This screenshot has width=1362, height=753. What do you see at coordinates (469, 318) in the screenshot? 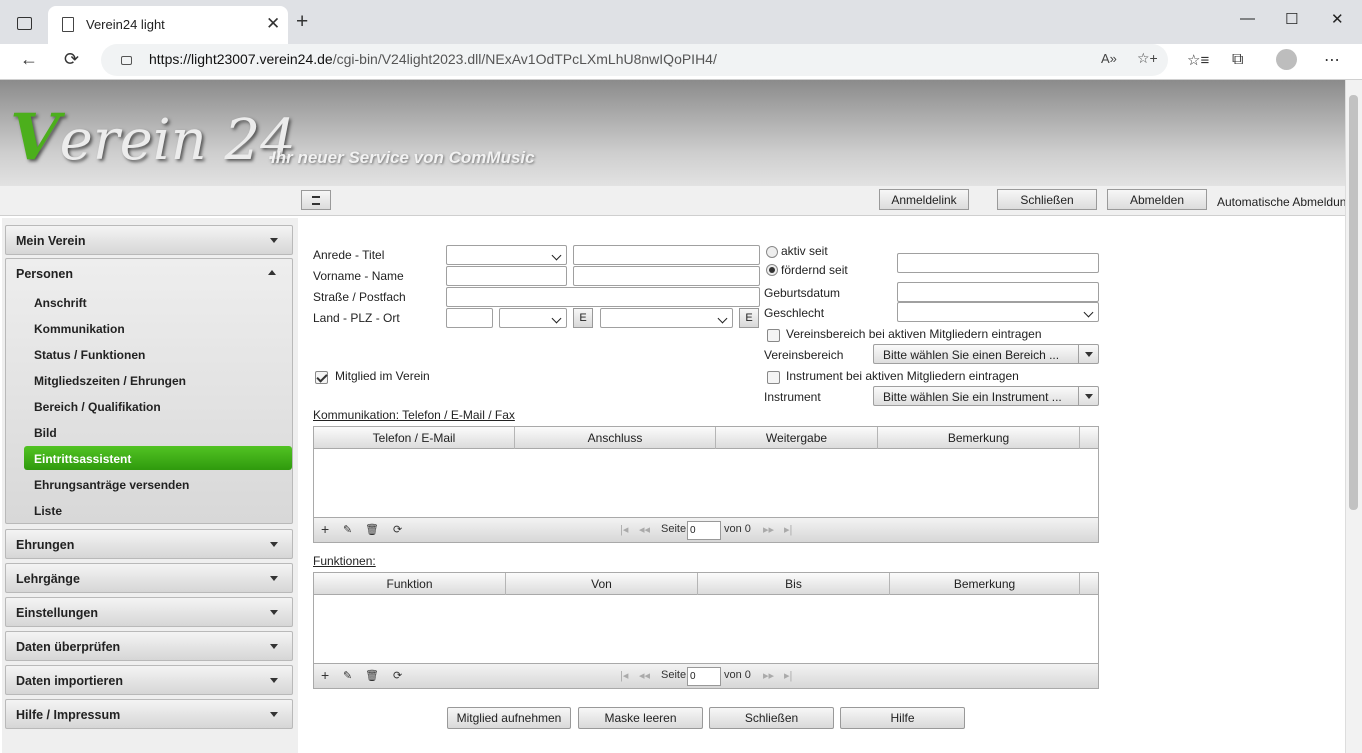
I see `land-input` at bounding box center [469, 318].